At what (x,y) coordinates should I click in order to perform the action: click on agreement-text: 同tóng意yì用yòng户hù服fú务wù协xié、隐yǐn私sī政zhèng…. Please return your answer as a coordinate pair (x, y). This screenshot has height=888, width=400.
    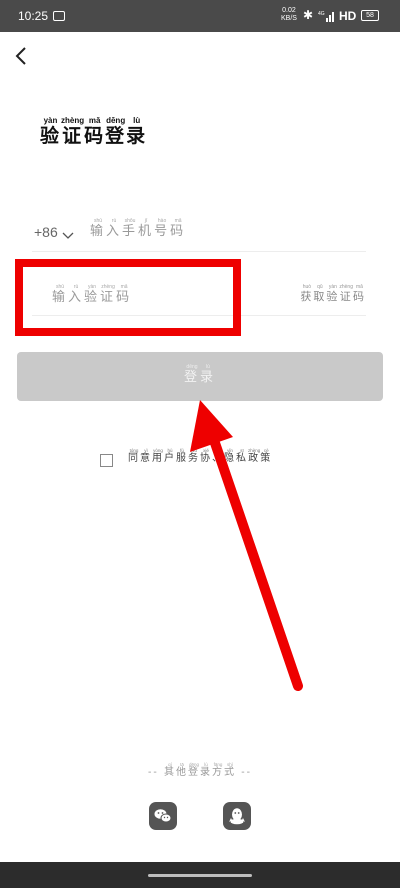
    Looking at the image, I should click on (200, 456).